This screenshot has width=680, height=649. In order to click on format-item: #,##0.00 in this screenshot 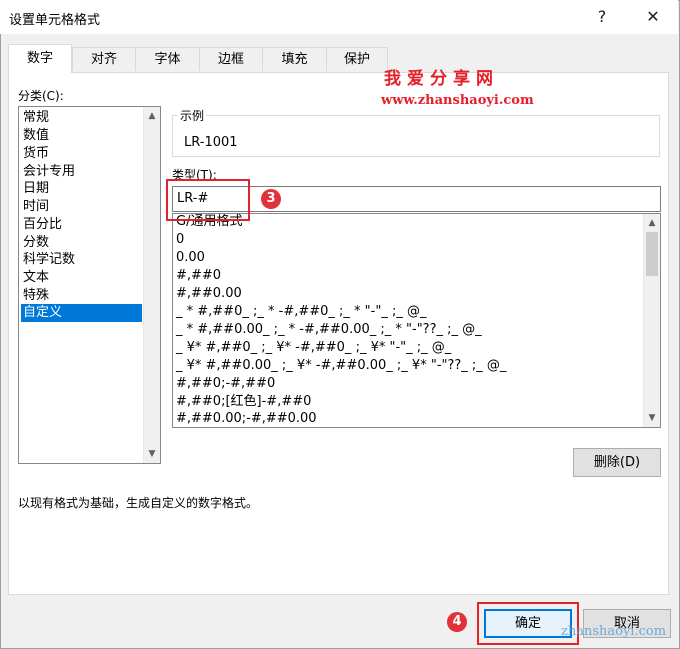, I will do `click(209, 294)`.